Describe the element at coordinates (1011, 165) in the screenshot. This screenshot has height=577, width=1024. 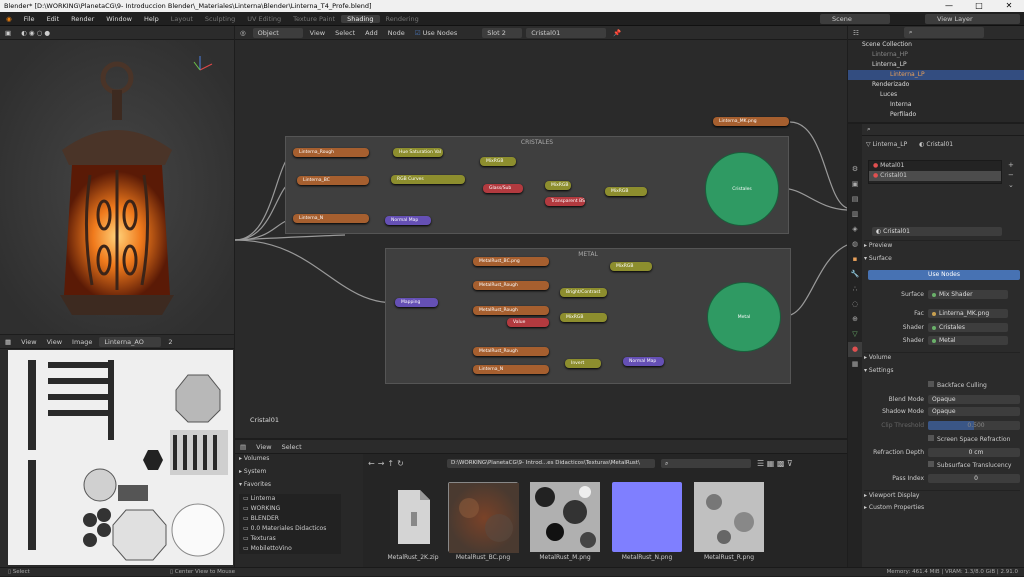
I see `add-slot-button: +` at that location.